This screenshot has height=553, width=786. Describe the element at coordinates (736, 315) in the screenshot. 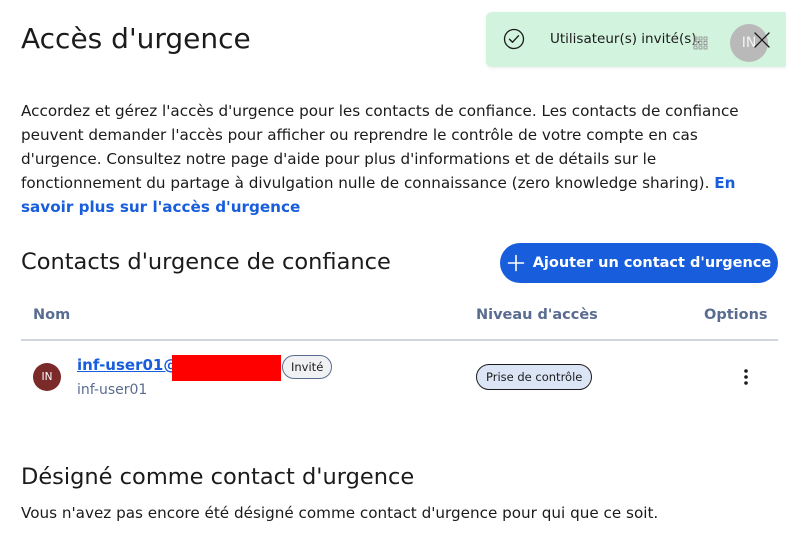

I see `column-header-options: Options` at that location.